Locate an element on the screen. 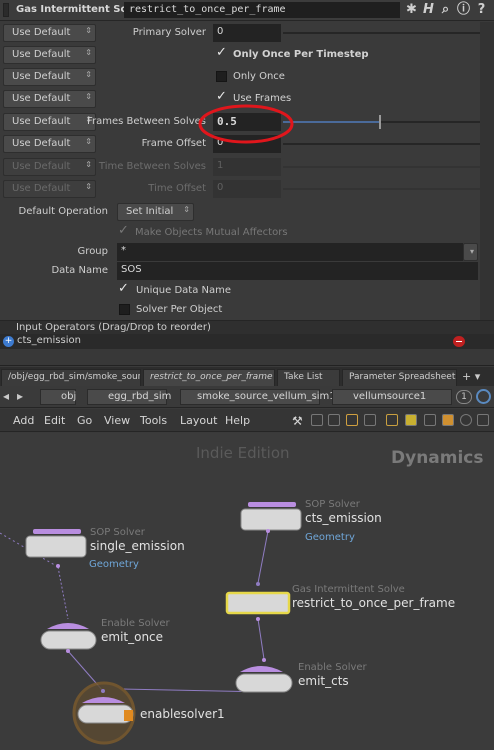 This screenshot has width=494, height=750. tab-parameters: restrict_to_once_per_frame is located at coordinates (209, 377).